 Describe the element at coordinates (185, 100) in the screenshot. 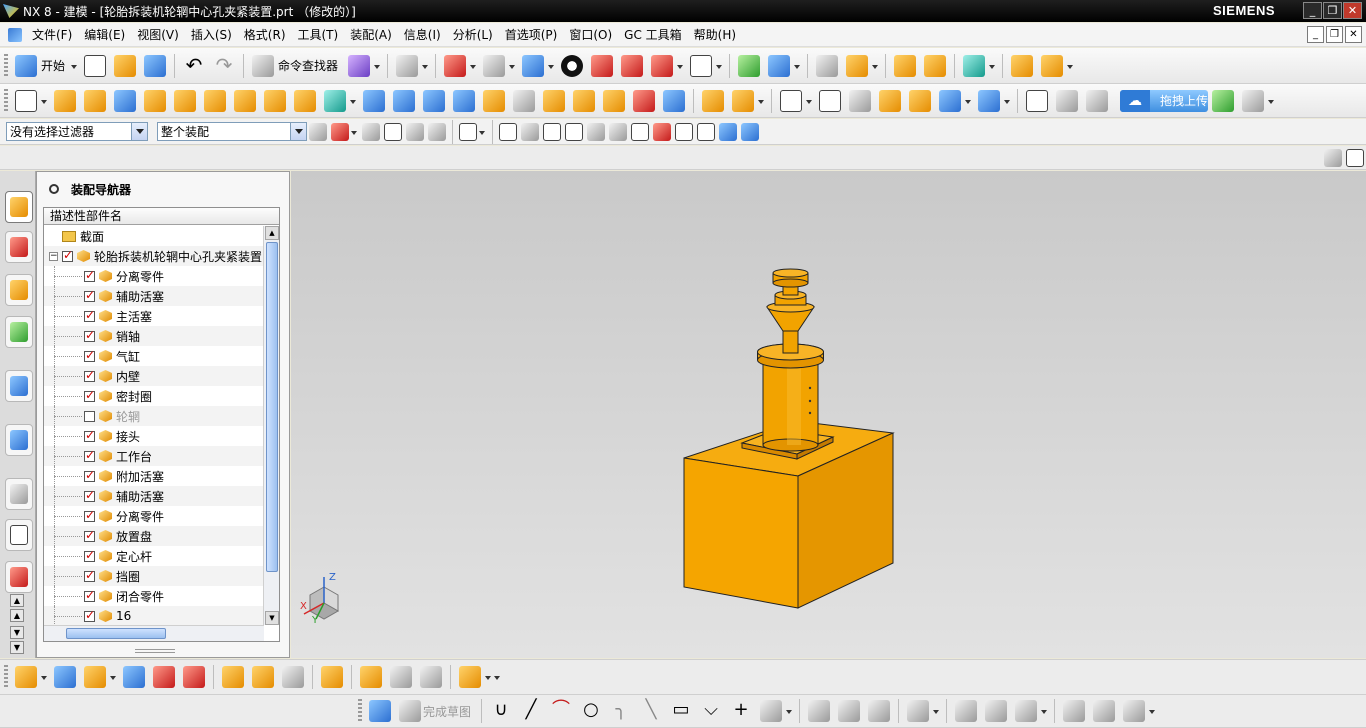

I see `boss-icon` at that location.